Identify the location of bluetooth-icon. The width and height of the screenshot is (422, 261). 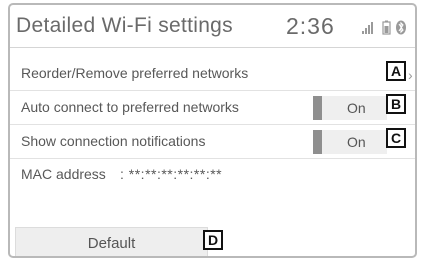
(401, 27).